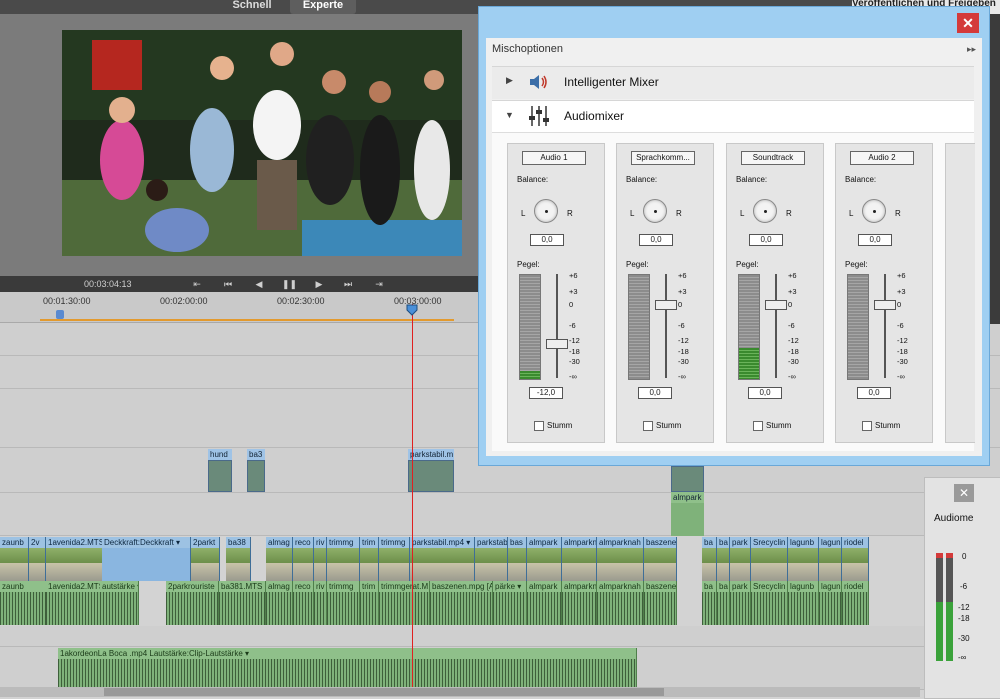  What do you see at coordinates (323, 7) in the screenshot?
I see `tab-experte: Experte` at bounding box center [323, 7].